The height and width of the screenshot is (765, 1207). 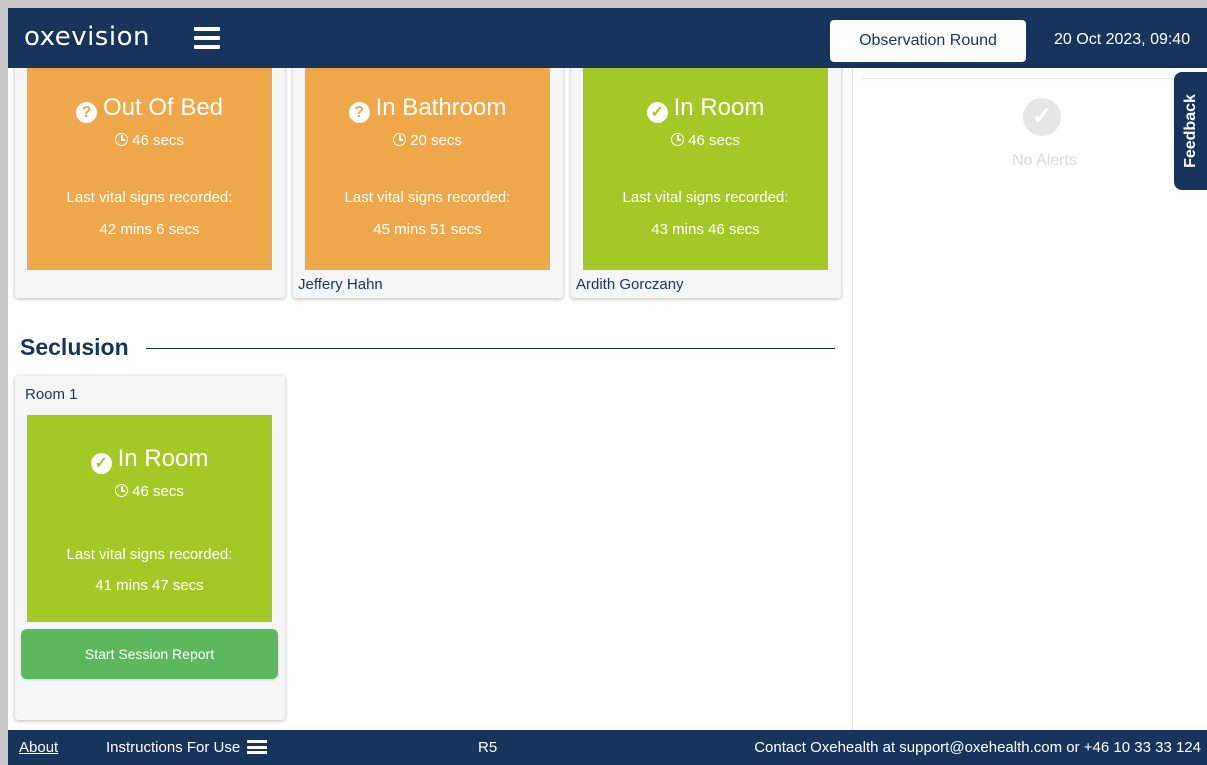 What do you see at coordinates (51, 394) in the screenshot?
I see `room-label: Room 1` at bounding box center [51, 394].